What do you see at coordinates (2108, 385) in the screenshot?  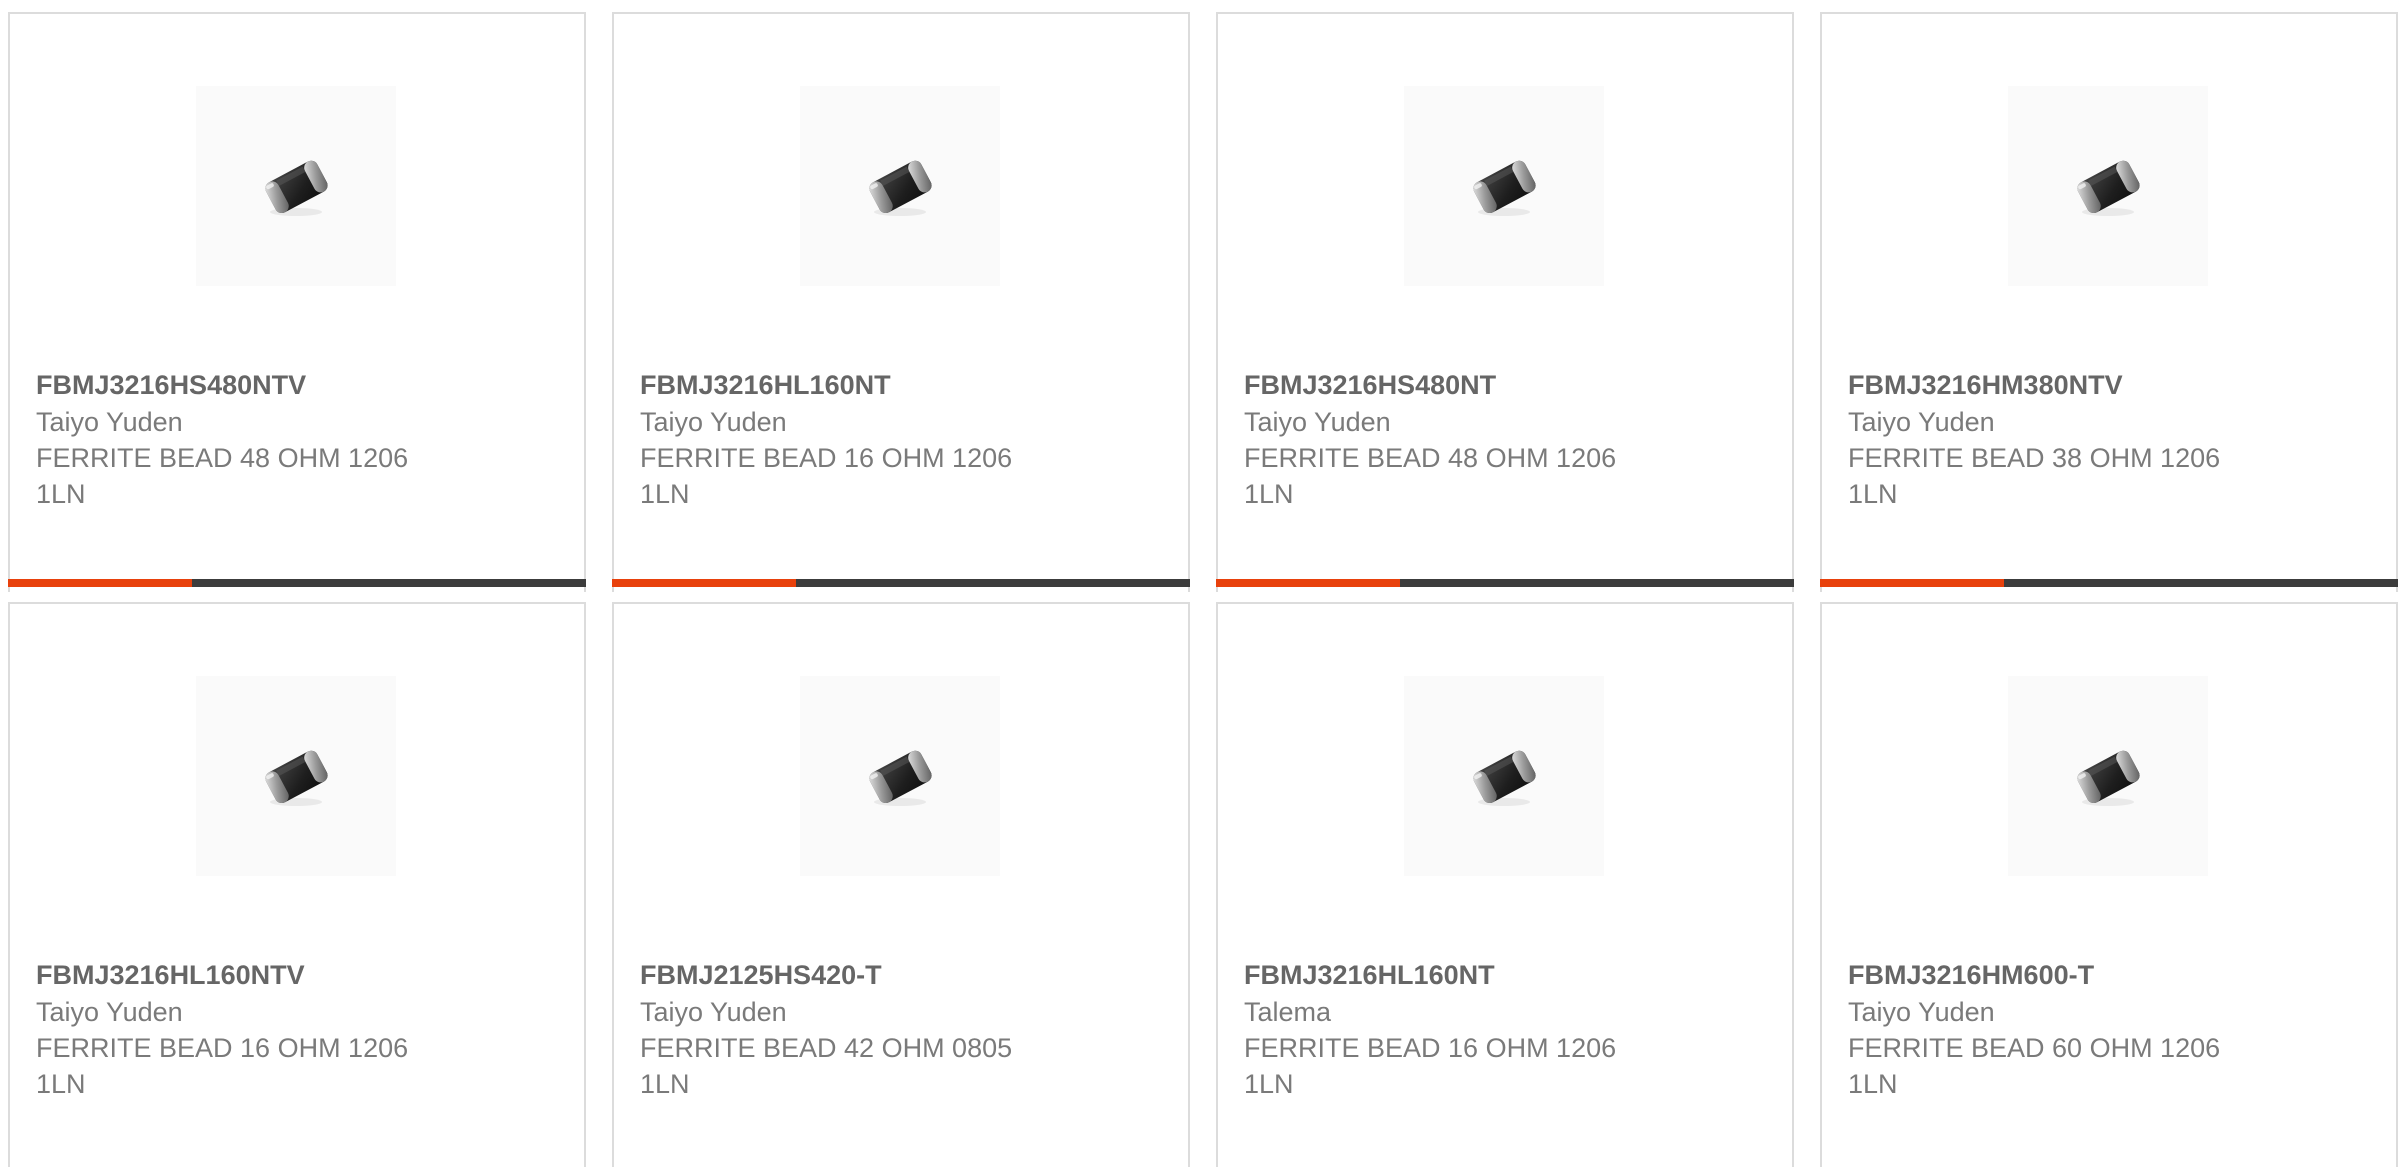 I see `part-number: FBMJ3216HM380NTV` at bounding box center [2108, 385].